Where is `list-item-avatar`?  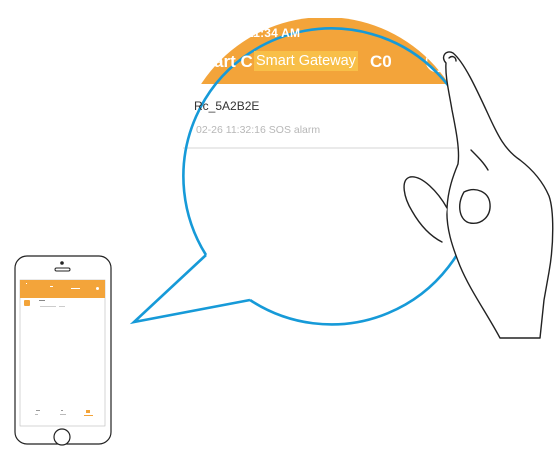
list-item-avatar is located at coordinates (27, 303).